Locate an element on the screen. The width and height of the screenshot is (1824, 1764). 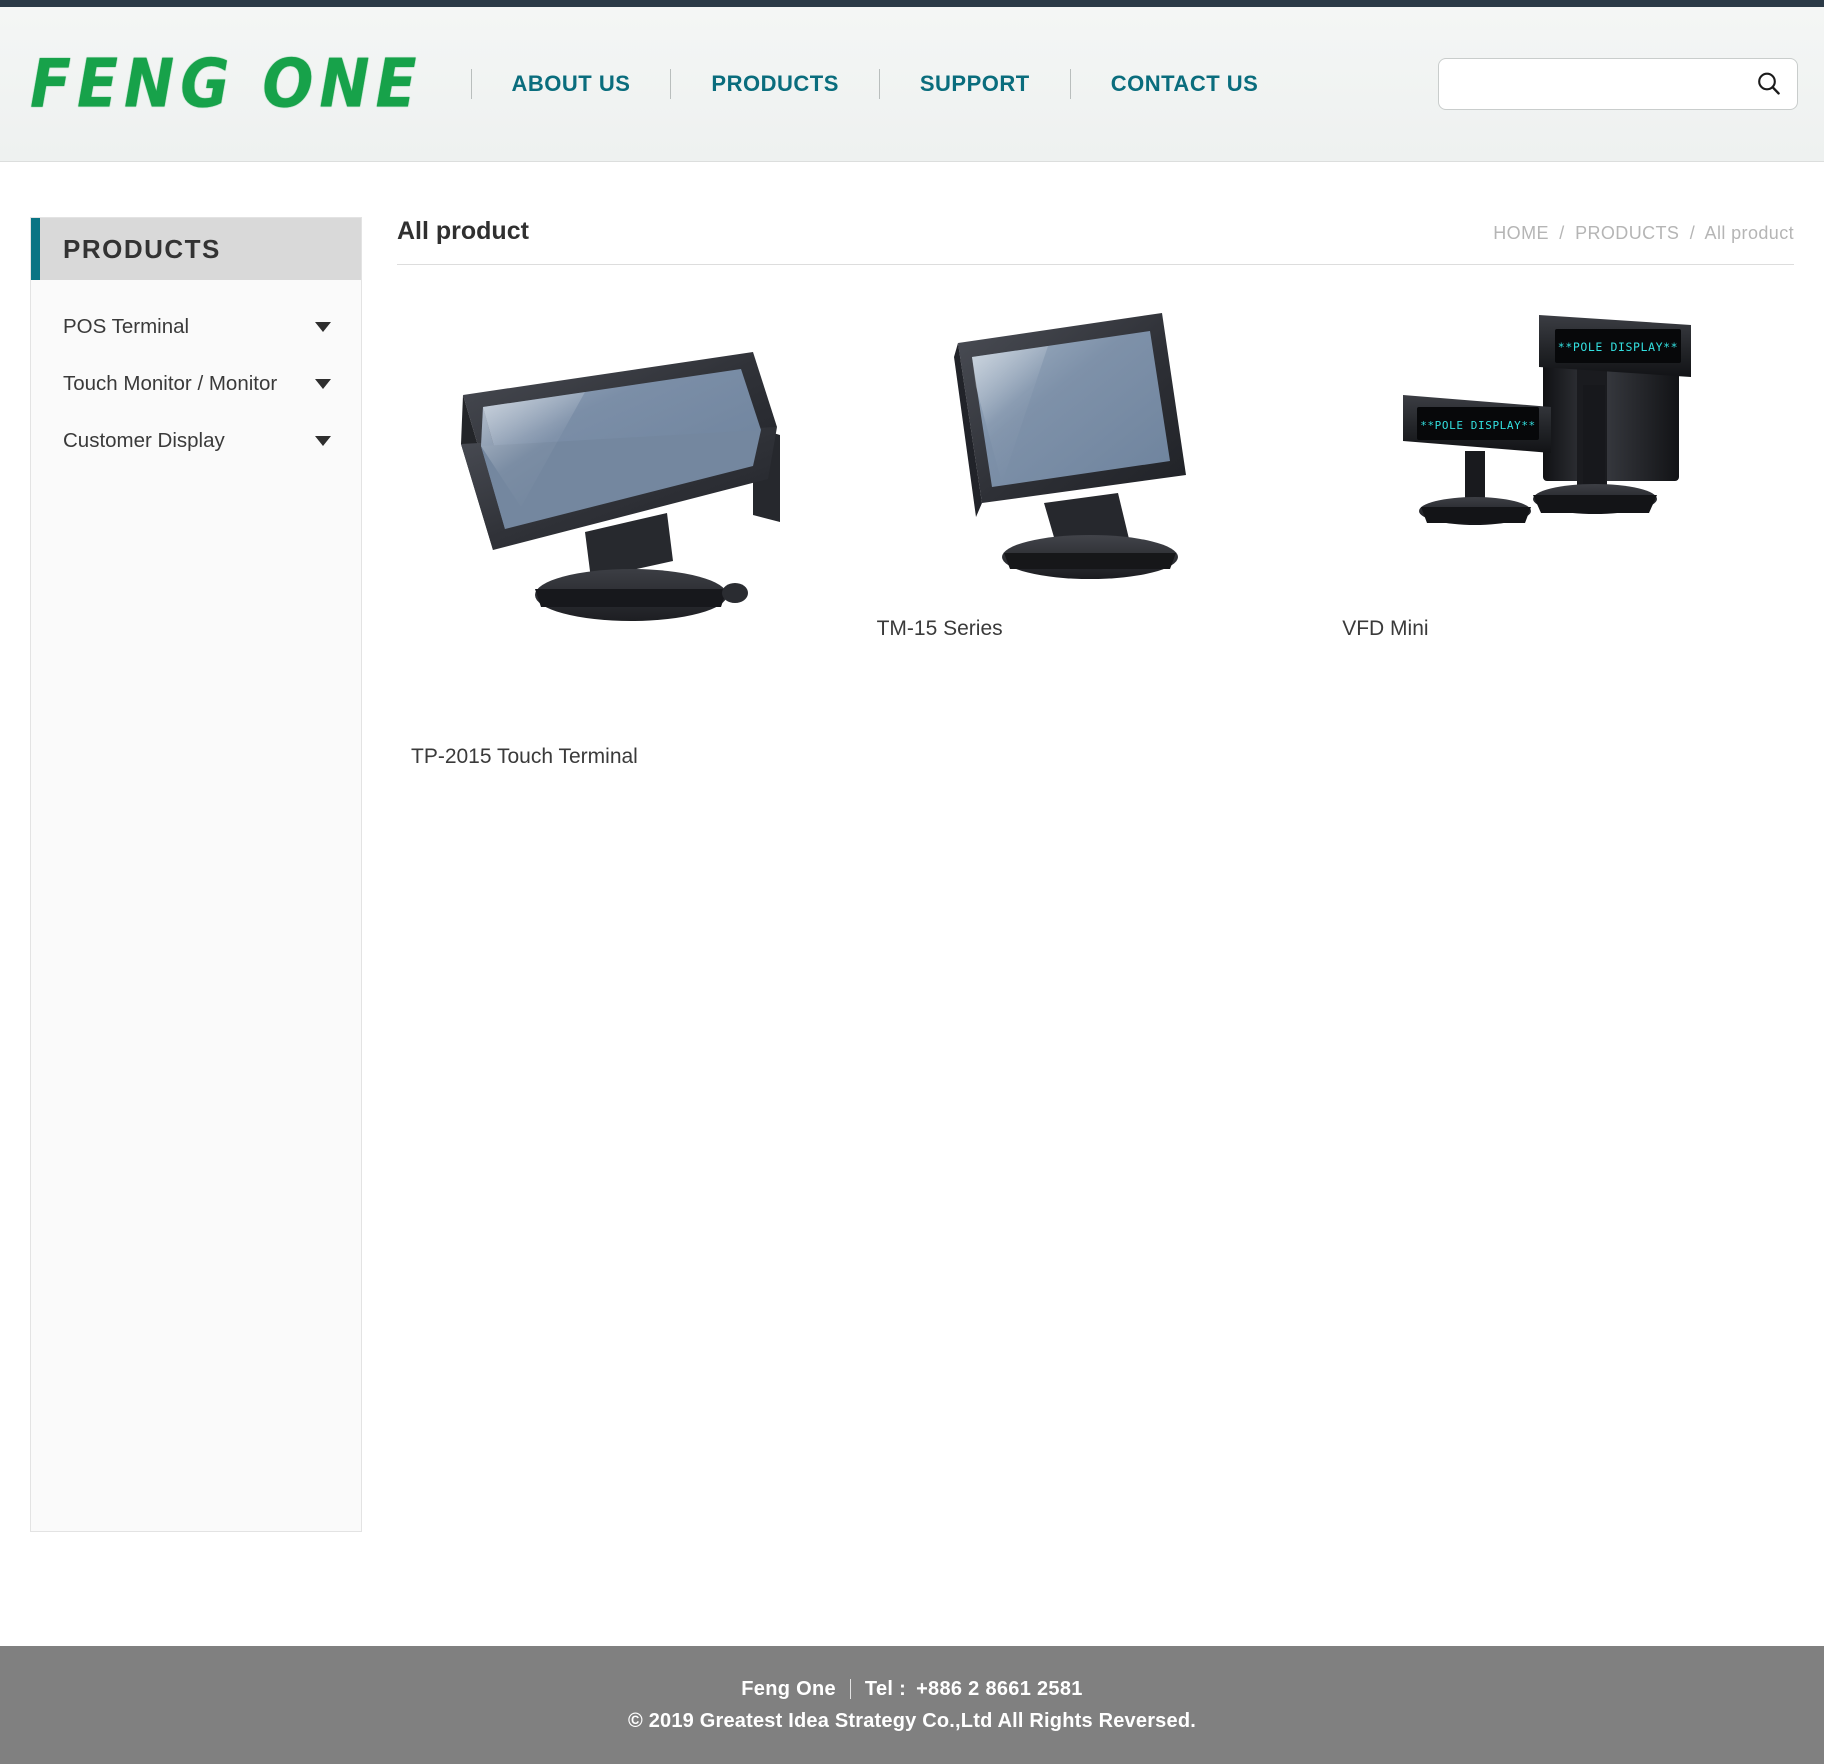
nav-item-contact-us: CONTACT US is located at coordinates (1185, 84).